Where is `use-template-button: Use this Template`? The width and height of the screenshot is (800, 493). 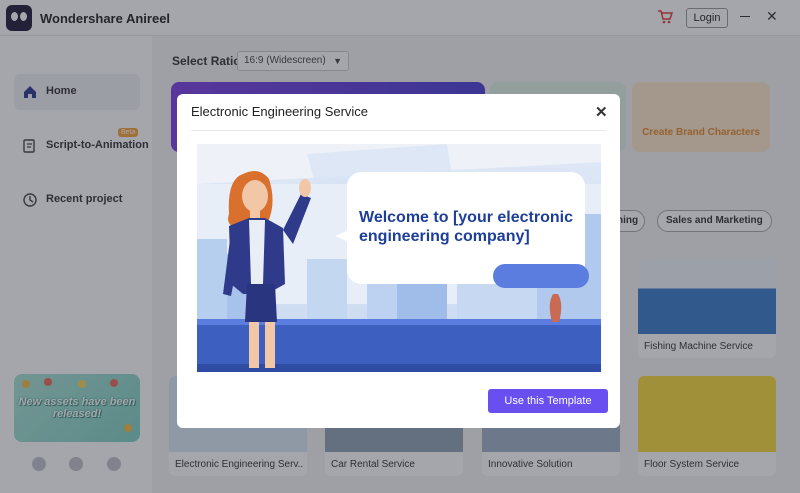 use-template-button: Use this Template is located at coordinates (548, 401).